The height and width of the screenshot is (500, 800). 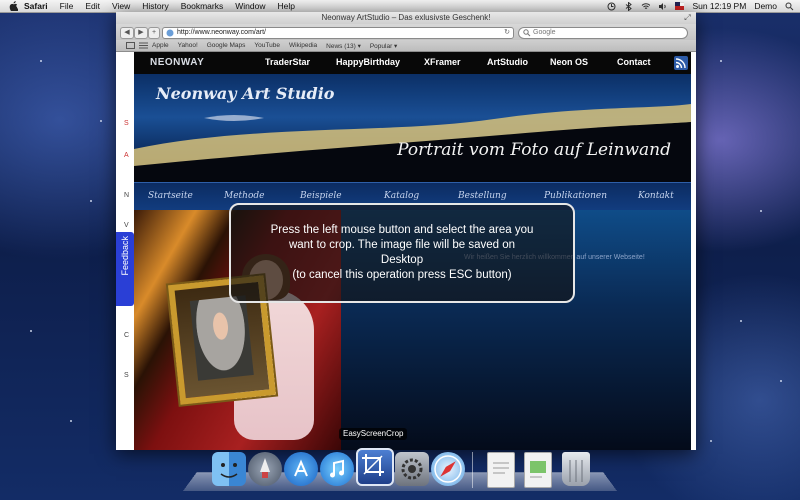 I want to click on url-text: http://www.neonway.com/art/, so click(x=221, y=32).